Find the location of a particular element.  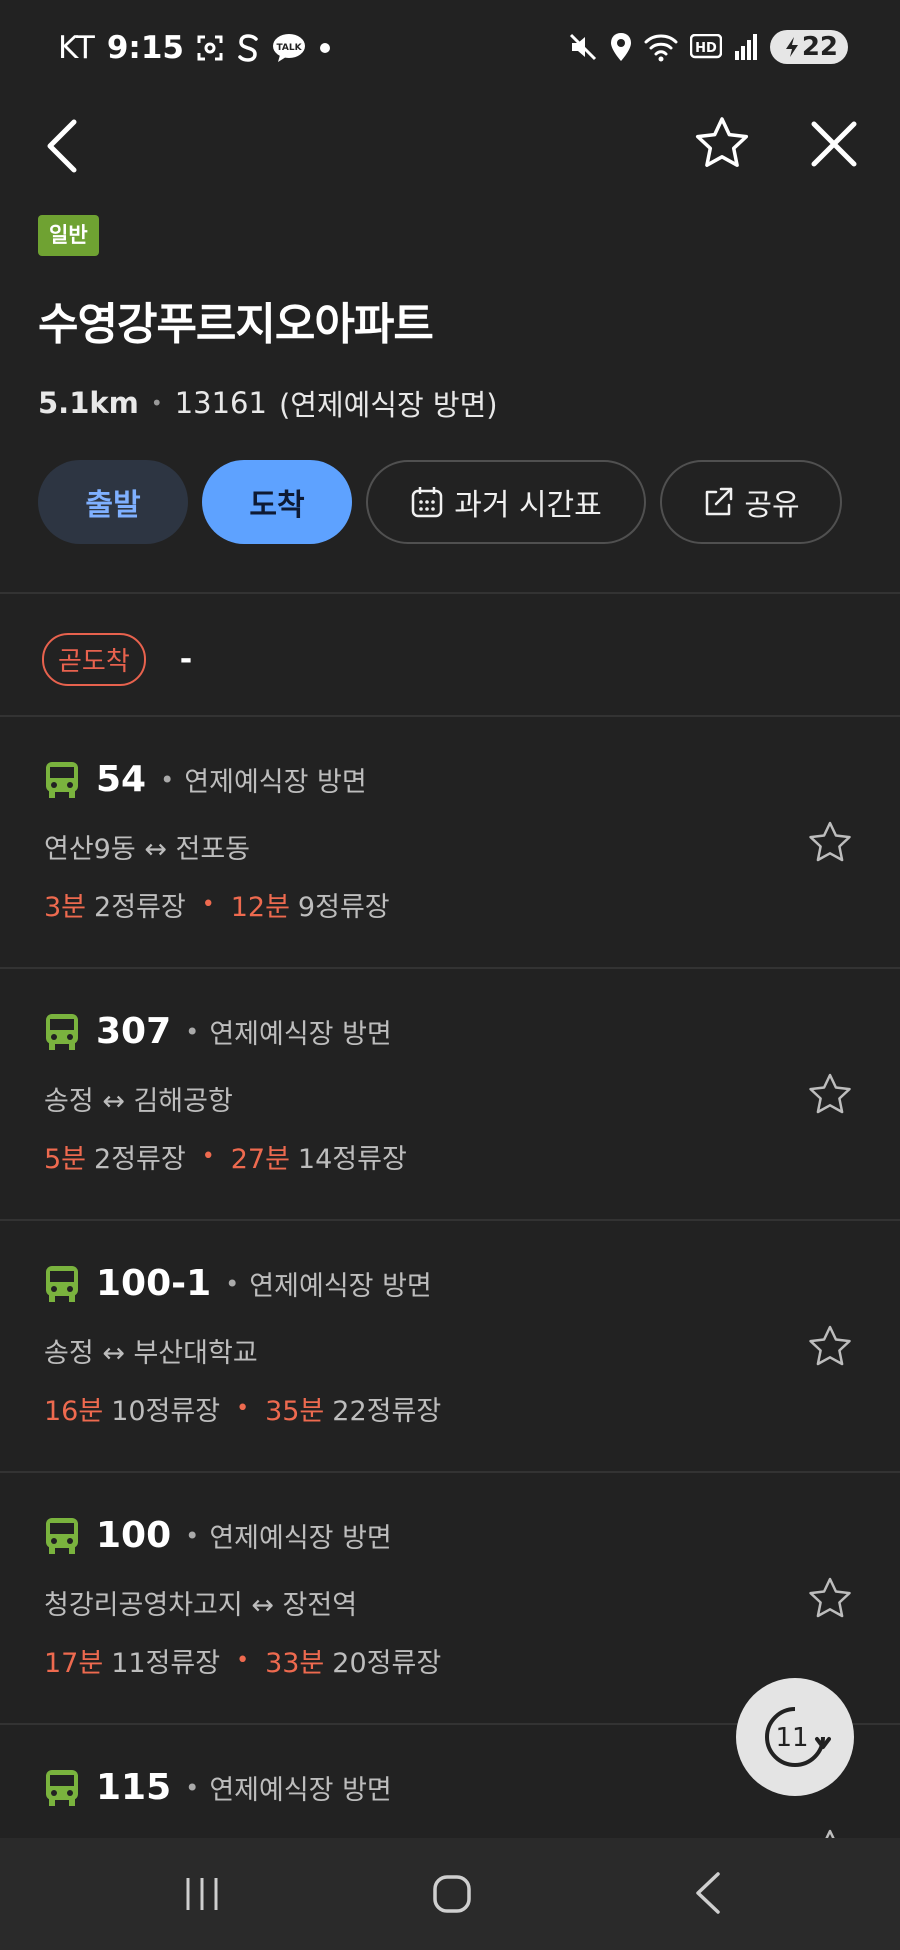

refresh-countdown-icon: 11 is located at coordinates (798, 1737).